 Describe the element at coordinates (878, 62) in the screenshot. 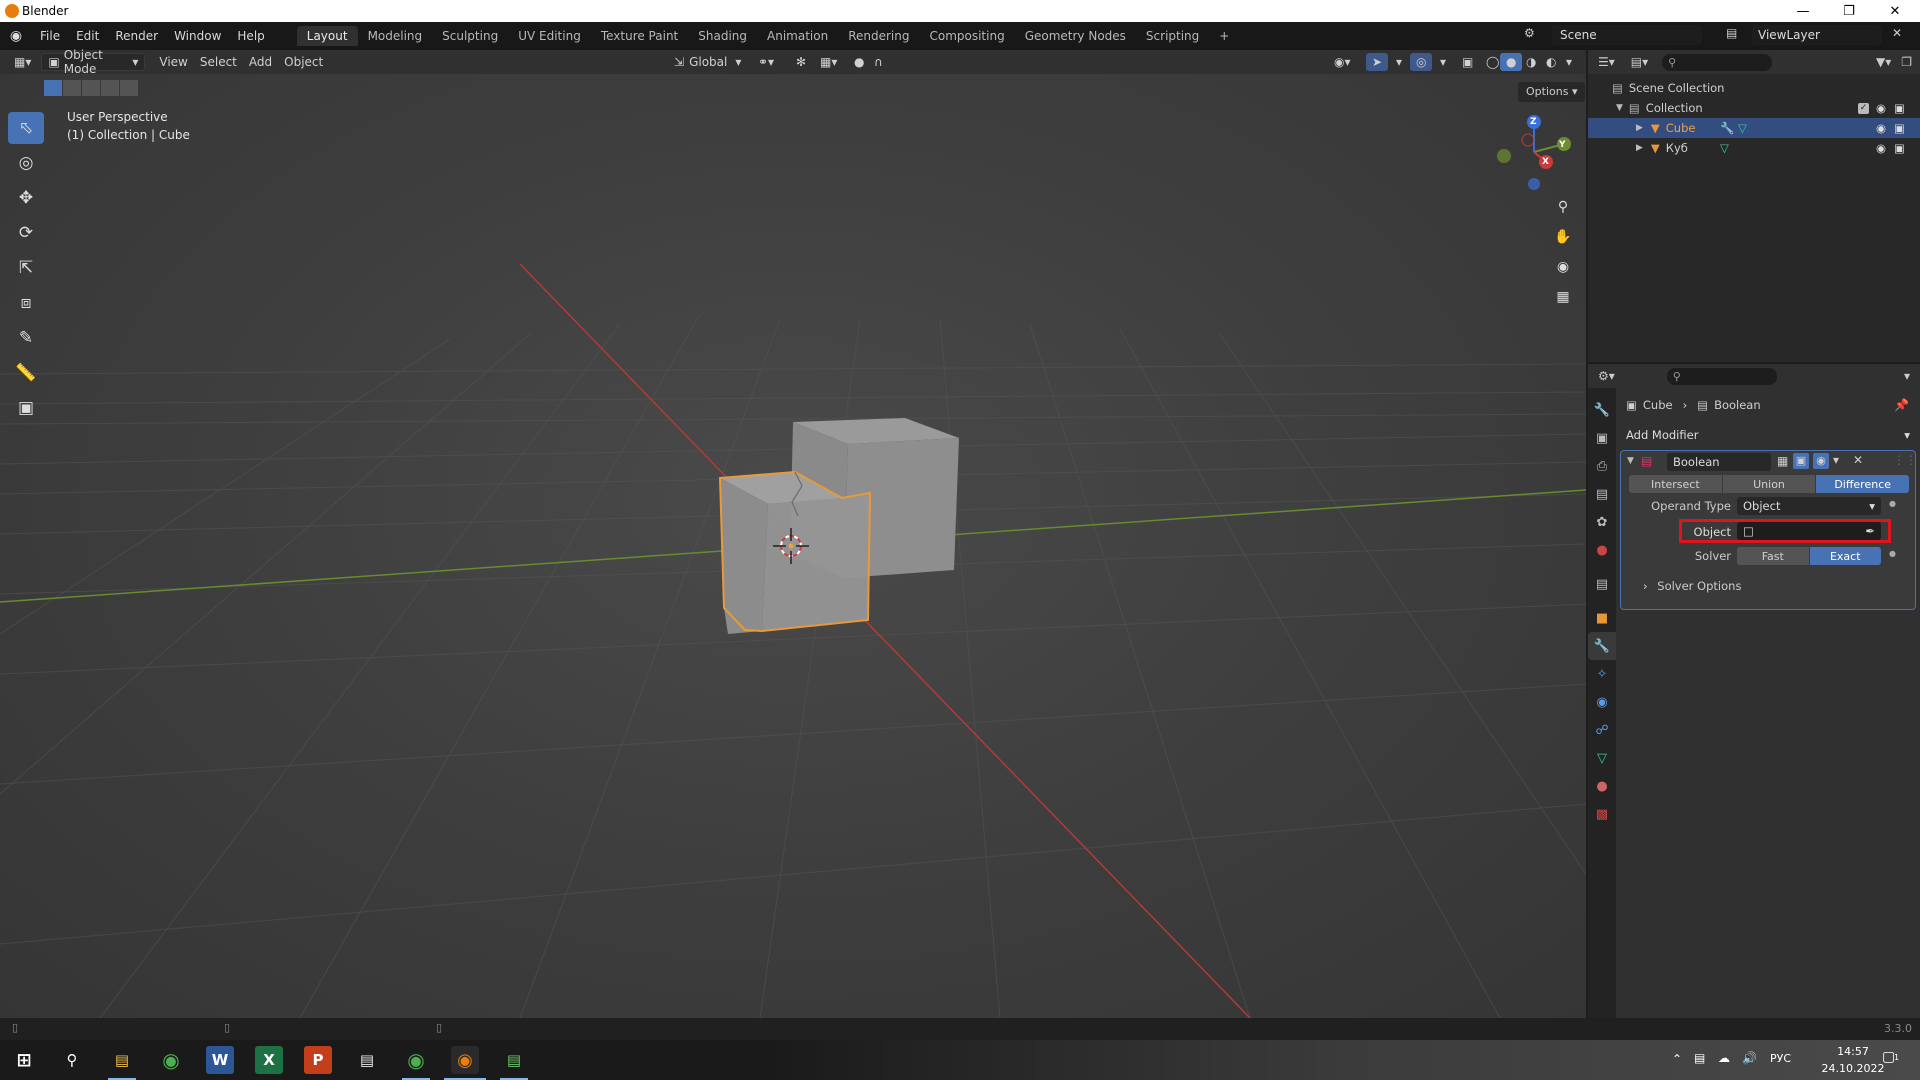

I see `falloff-icon: ∩` at that location.